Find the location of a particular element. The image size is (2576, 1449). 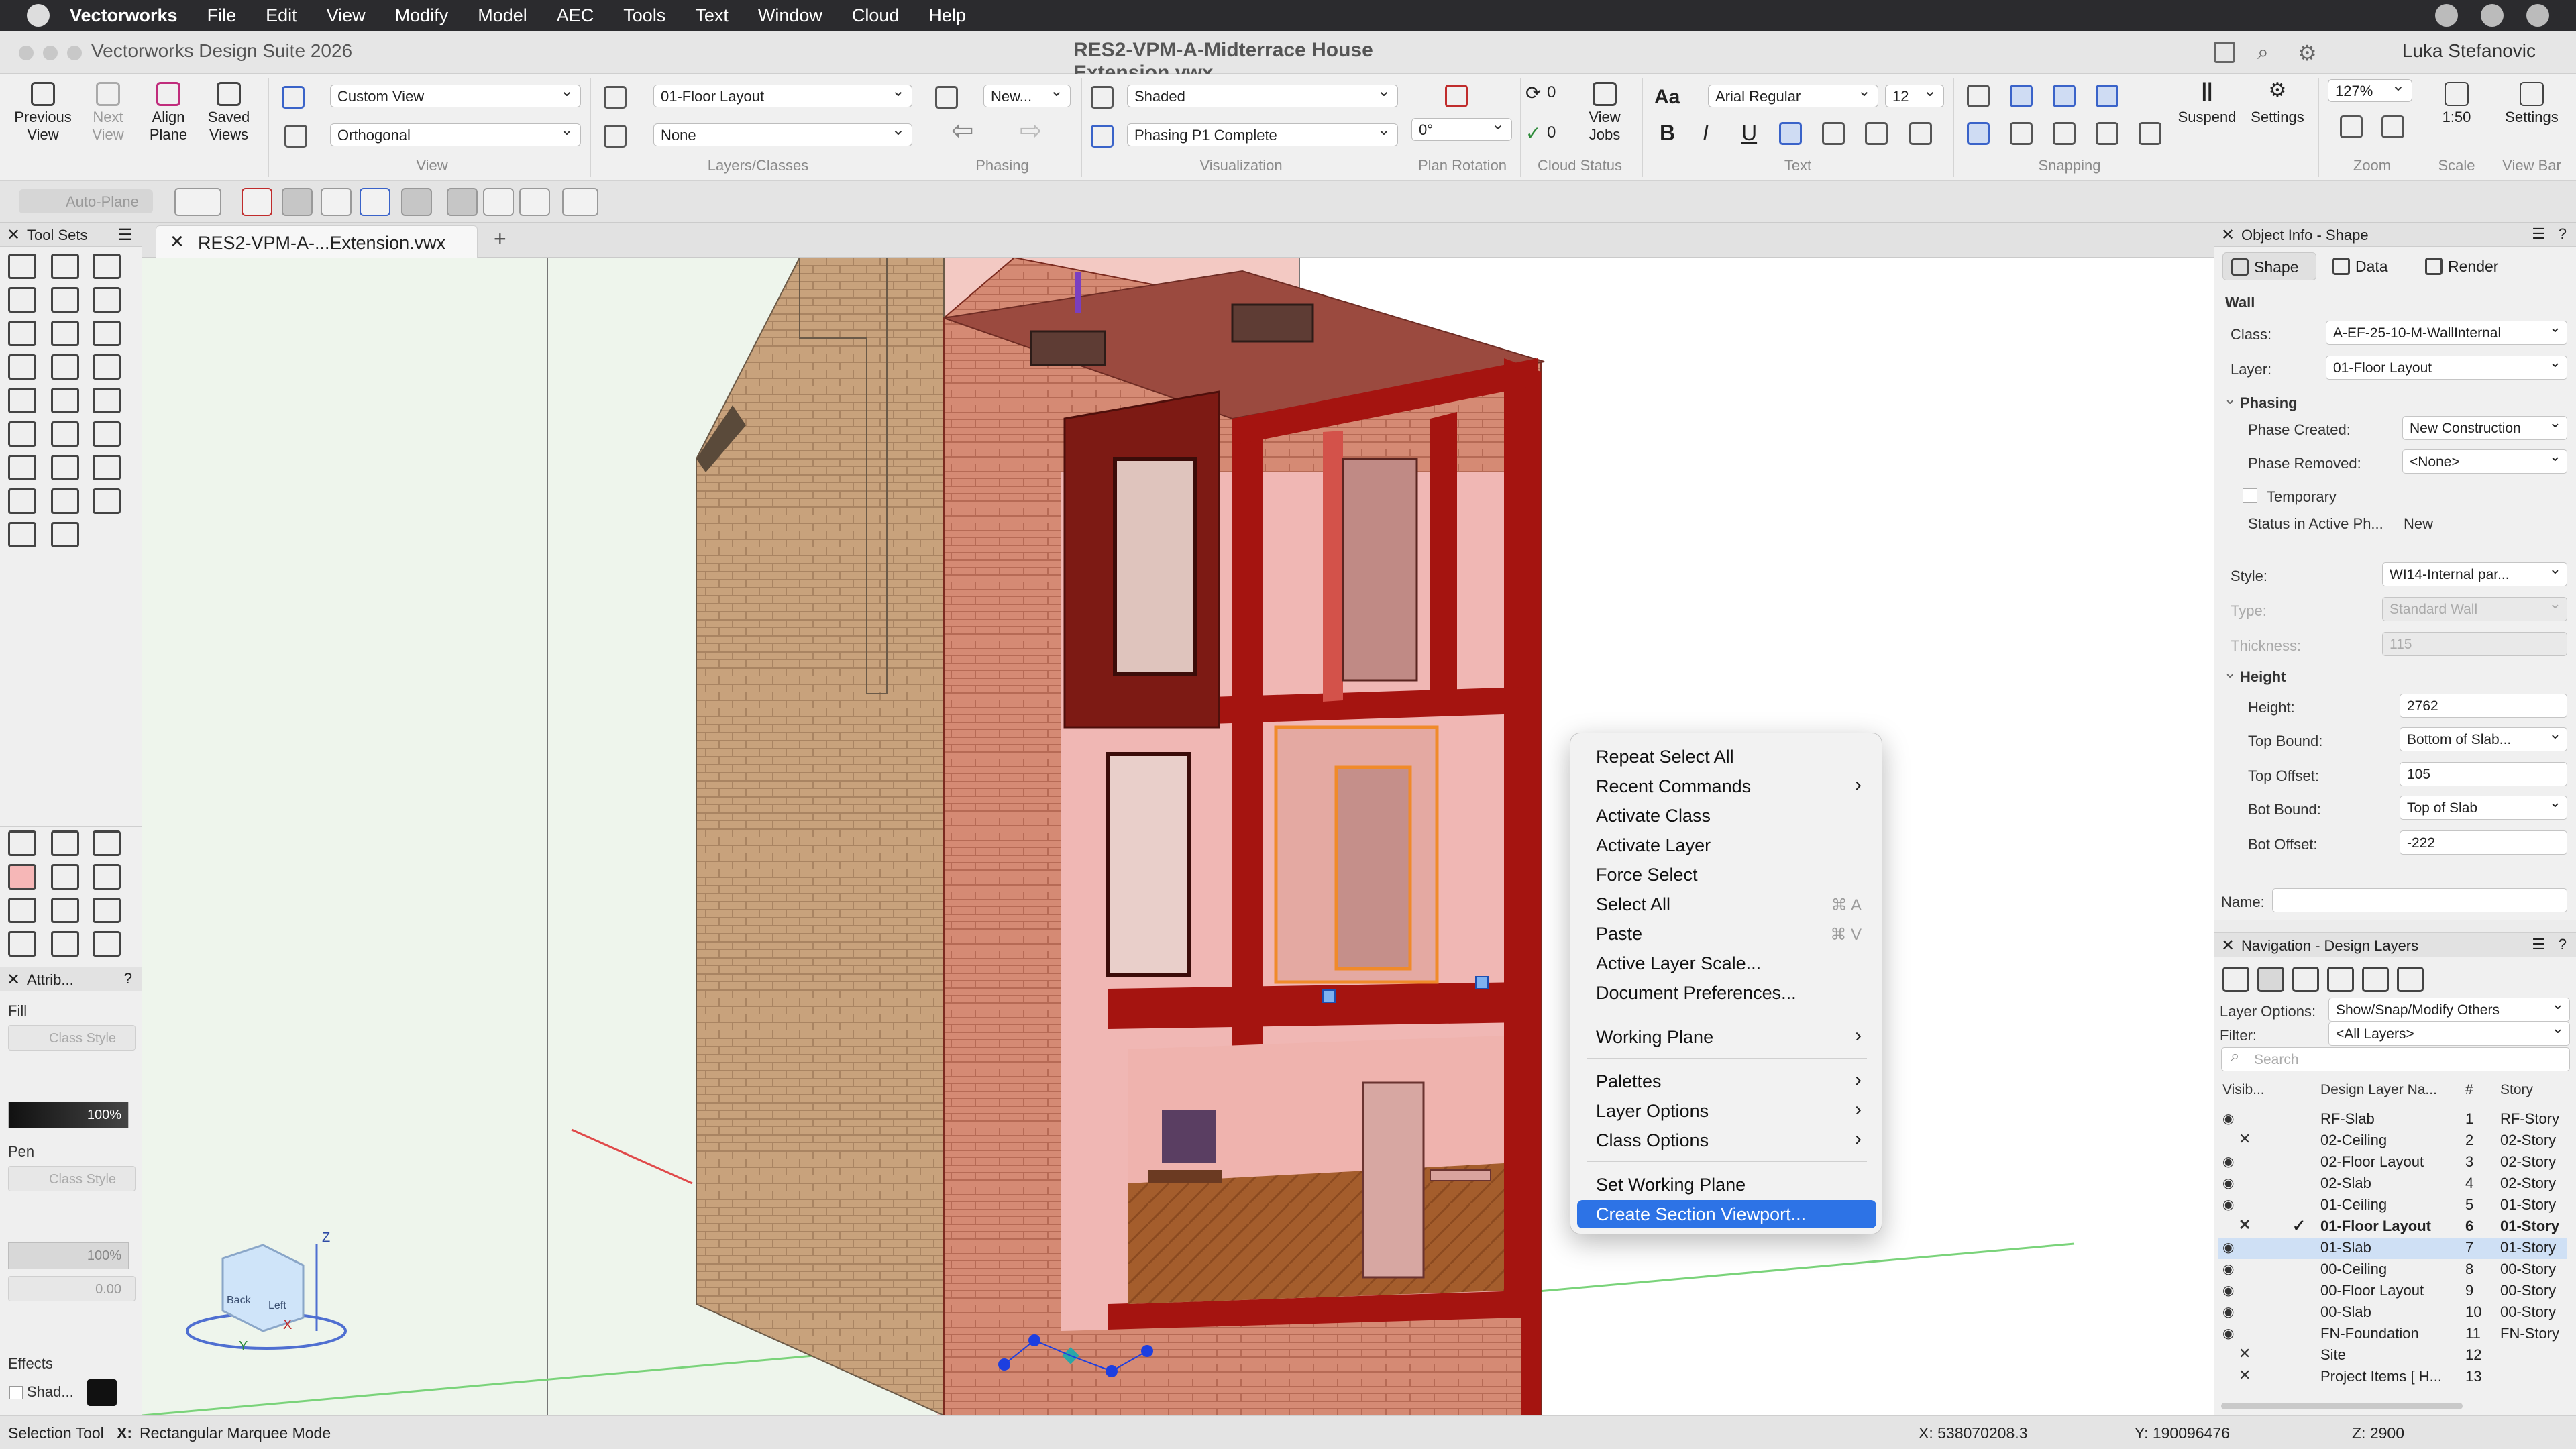

view-cube-graphic is located at coordinates (276, 1294).